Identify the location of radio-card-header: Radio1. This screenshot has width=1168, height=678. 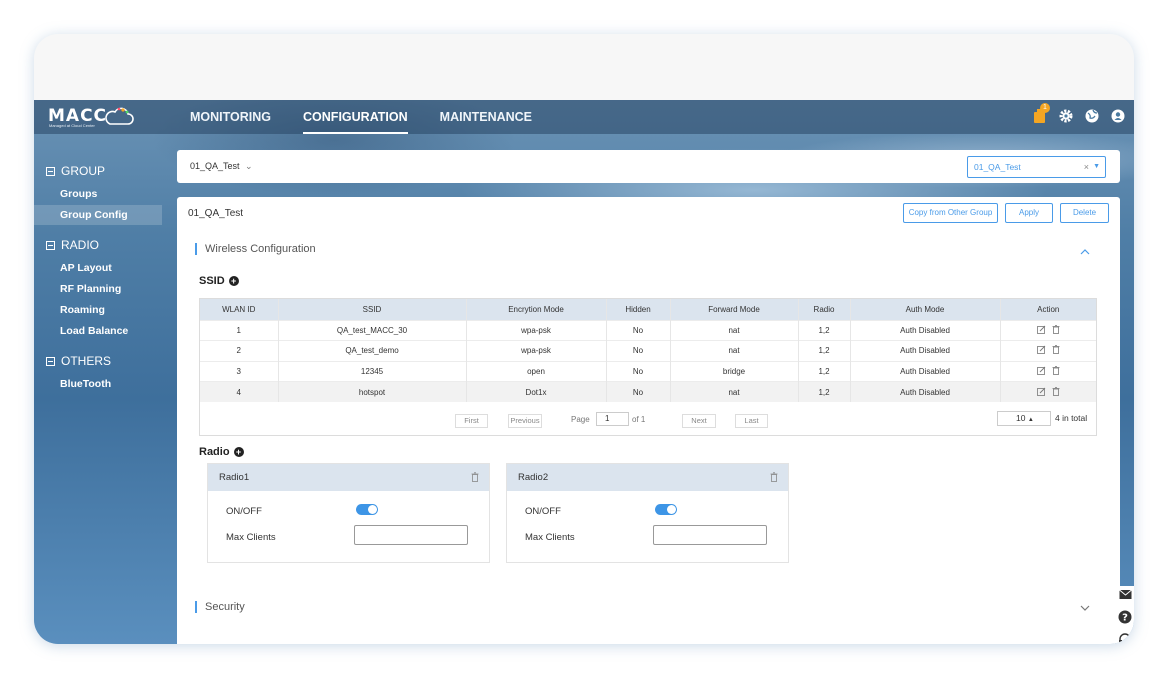
(348, 477).